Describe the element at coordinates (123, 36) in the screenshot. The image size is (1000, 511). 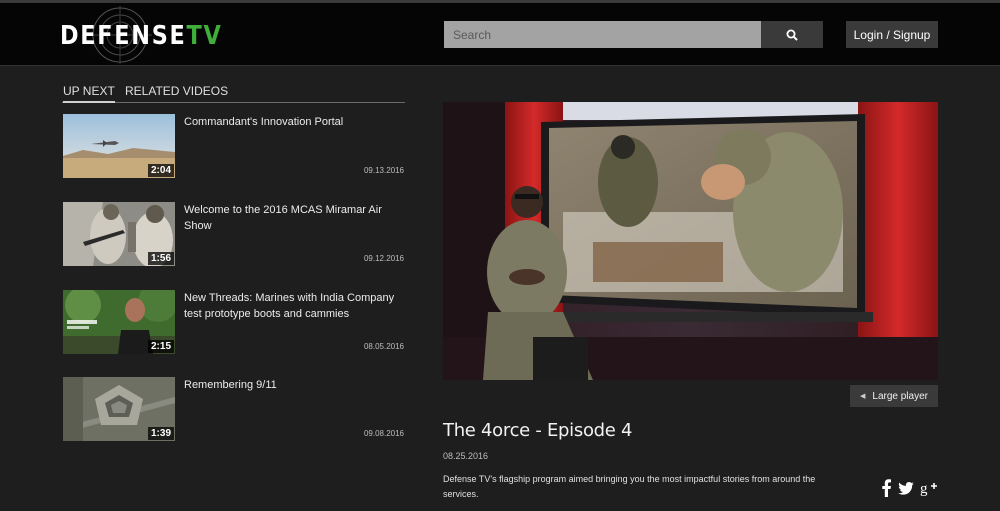
I see `logo-wordmark-main: DEFENSE` at that location.